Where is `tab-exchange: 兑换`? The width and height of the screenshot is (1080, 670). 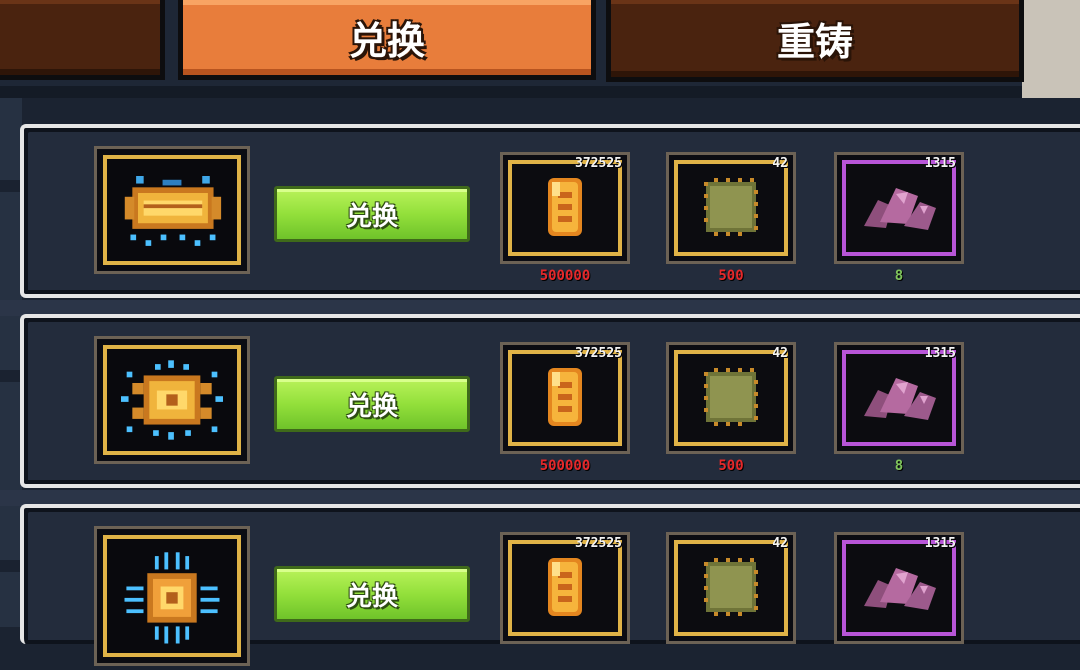 tab-exchange: 兑换 is located at coordinates (387, 40).